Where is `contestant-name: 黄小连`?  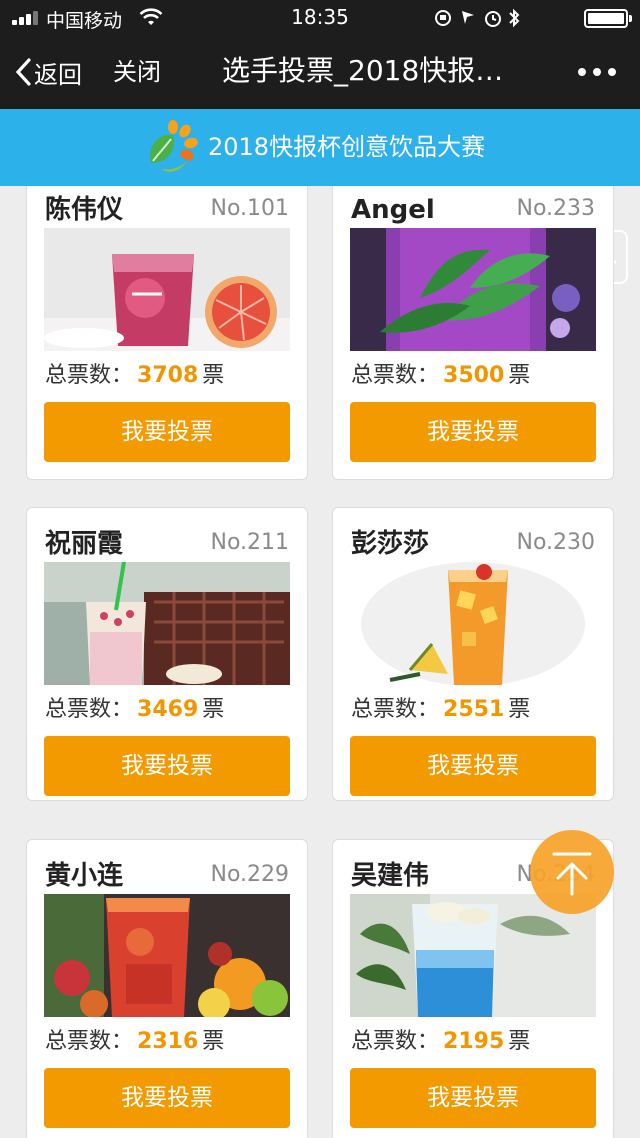 contestant-name: 黄小连 is located at coordinates (84, 876).